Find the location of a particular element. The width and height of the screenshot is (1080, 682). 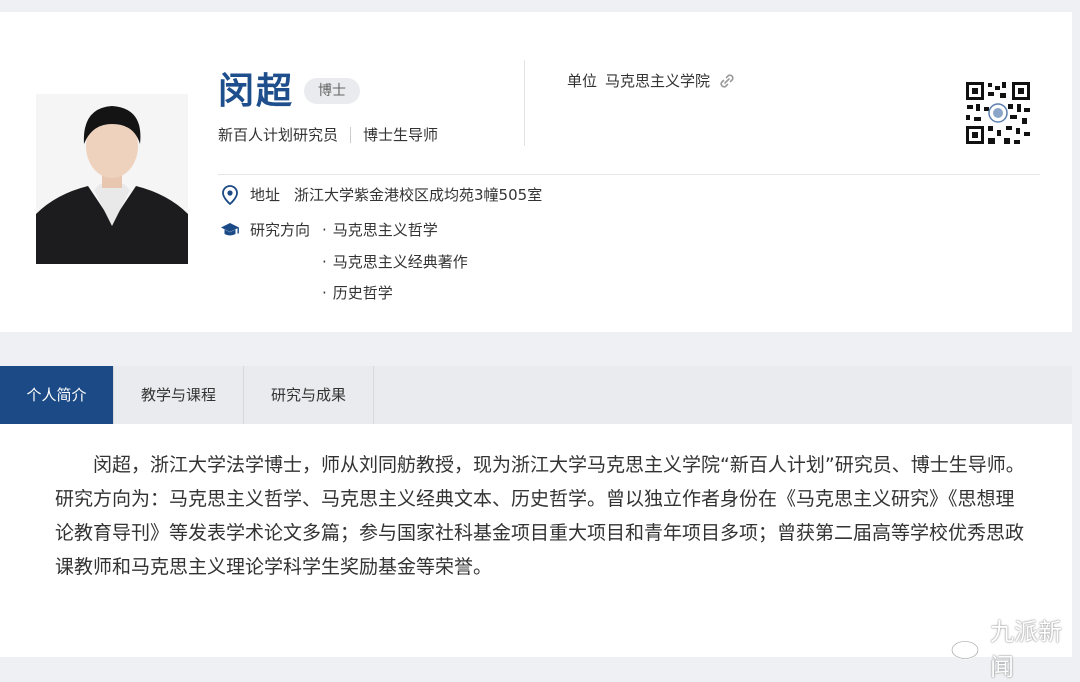

title-supervisor: 博士生导师 is located at coordinates (401, 135).